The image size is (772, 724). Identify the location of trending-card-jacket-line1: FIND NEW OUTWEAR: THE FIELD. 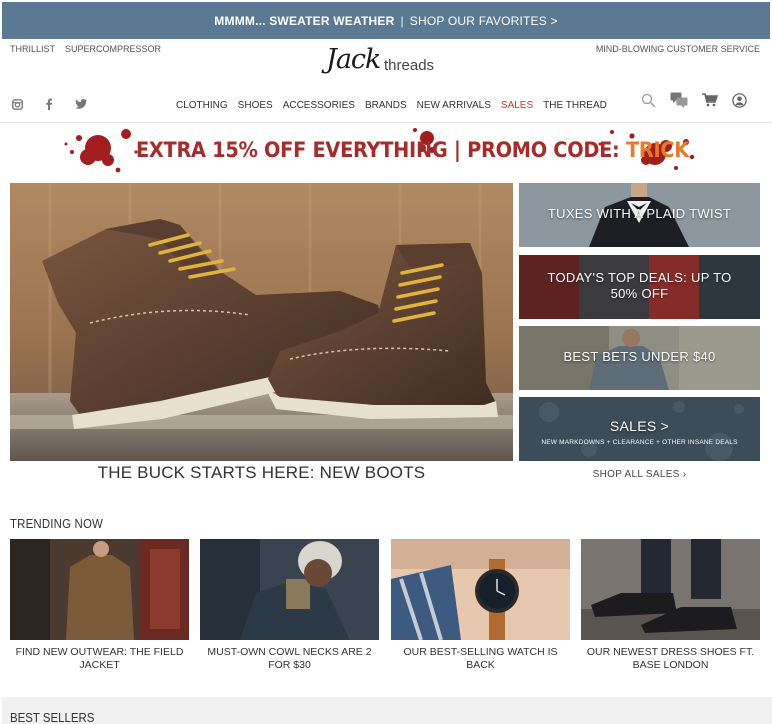
(99, 652).